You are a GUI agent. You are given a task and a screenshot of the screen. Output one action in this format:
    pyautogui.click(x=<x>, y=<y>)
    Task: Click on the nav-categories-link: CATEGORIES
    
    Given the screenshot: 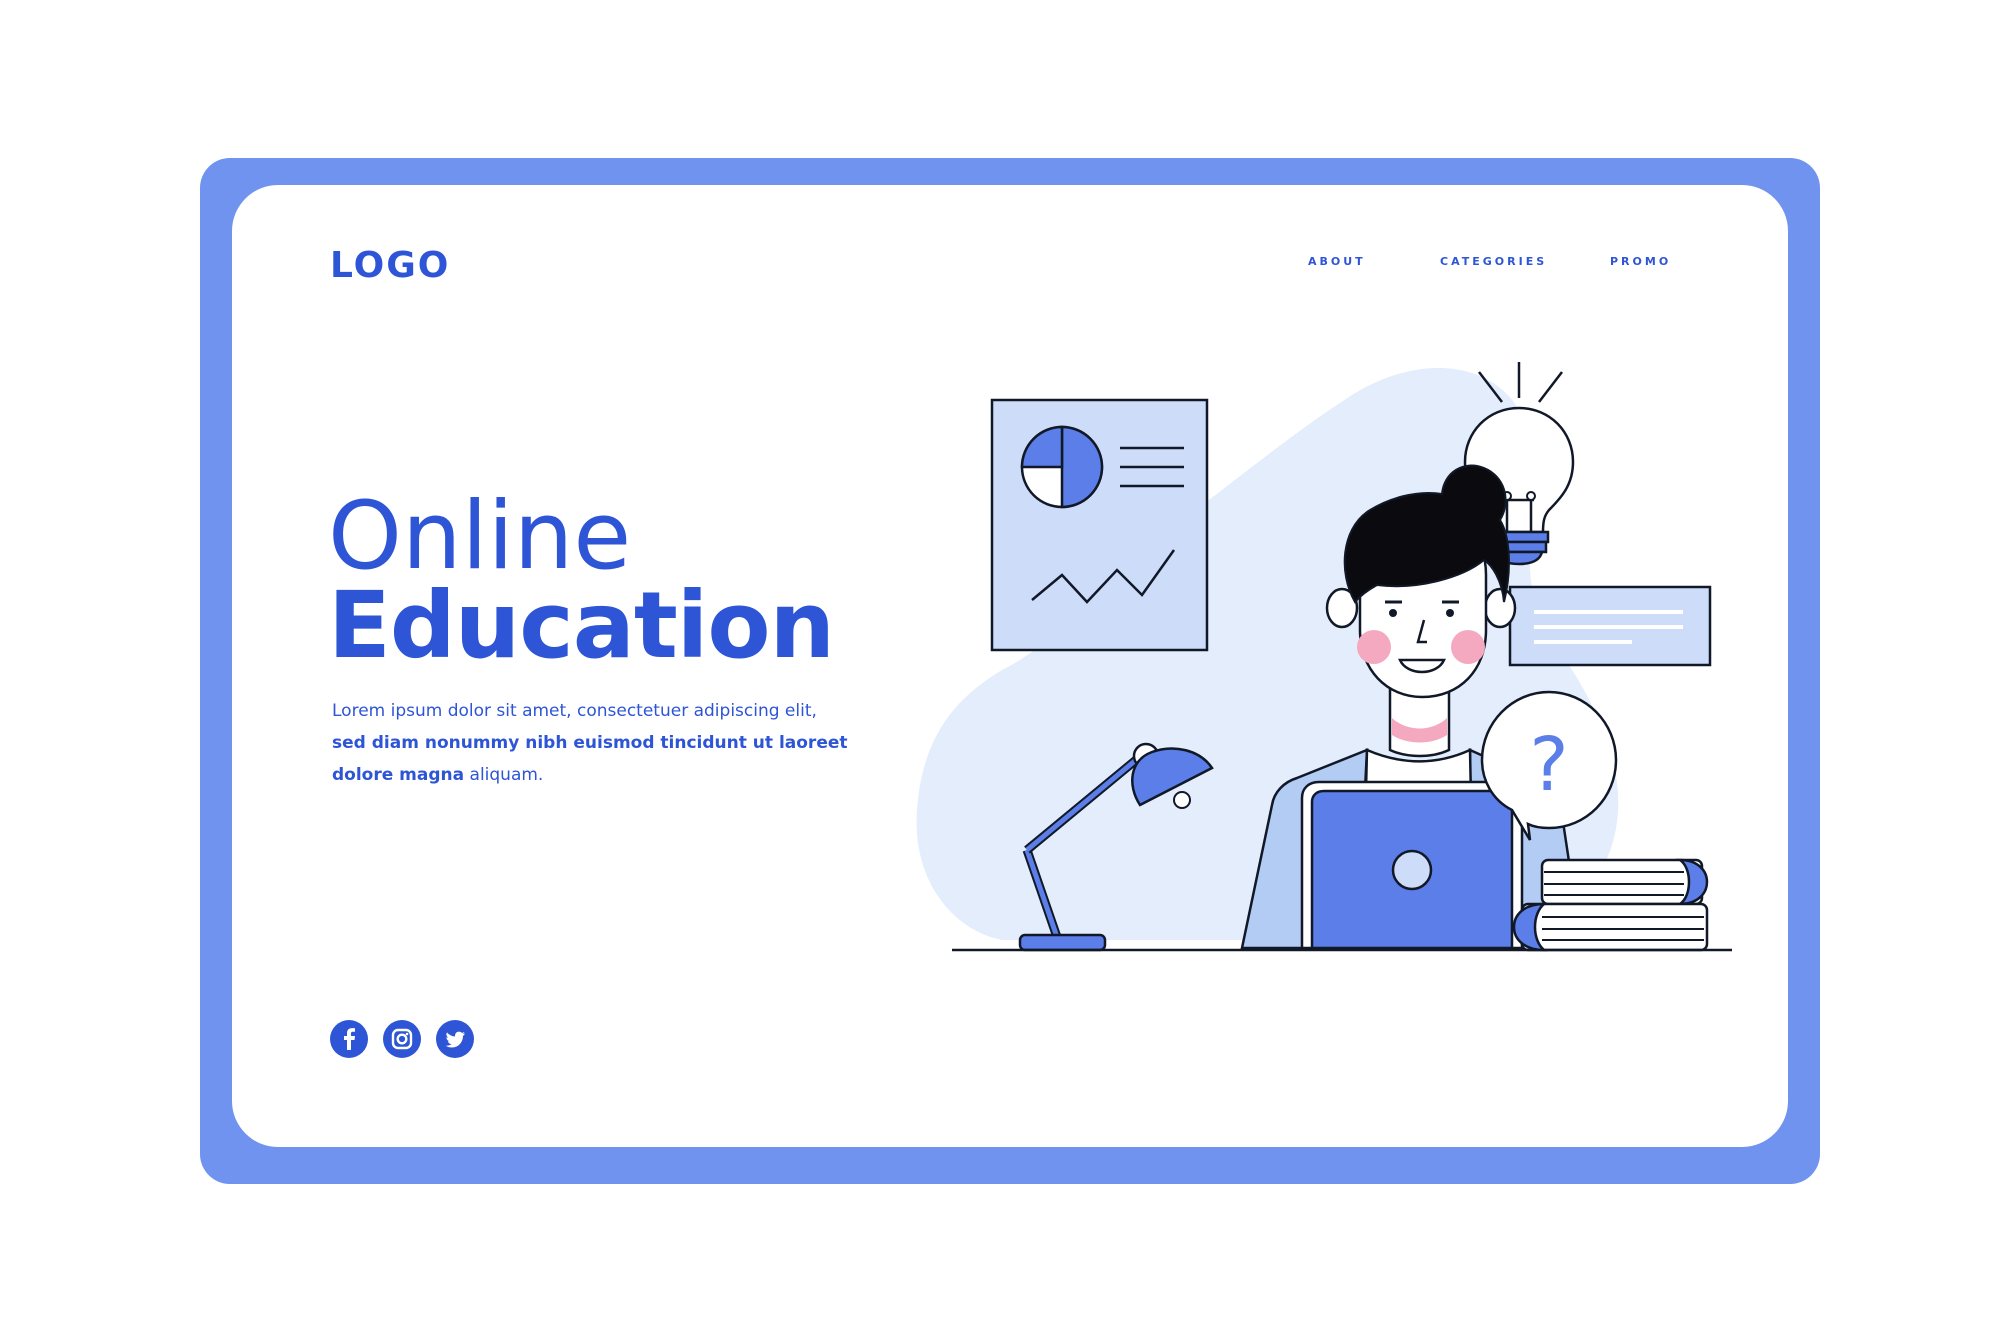 What is the action you would take?
    pyautogui.click(x=1493, y=261)
    